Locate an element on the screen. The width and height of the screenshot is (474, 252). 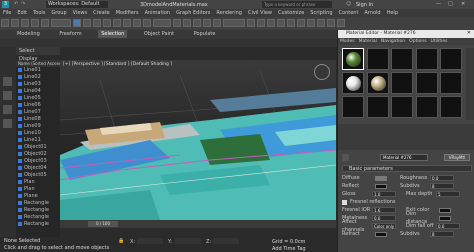
mirror-button is located at coordinates (251, 23).